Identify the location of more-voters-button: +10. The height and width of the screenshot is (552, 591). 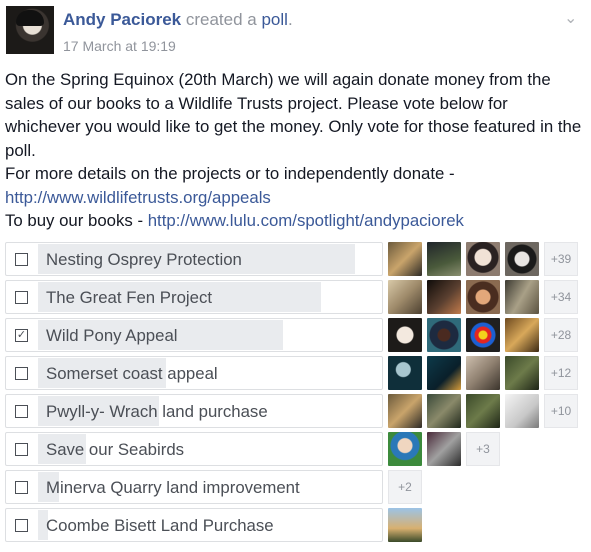
(561, 411).